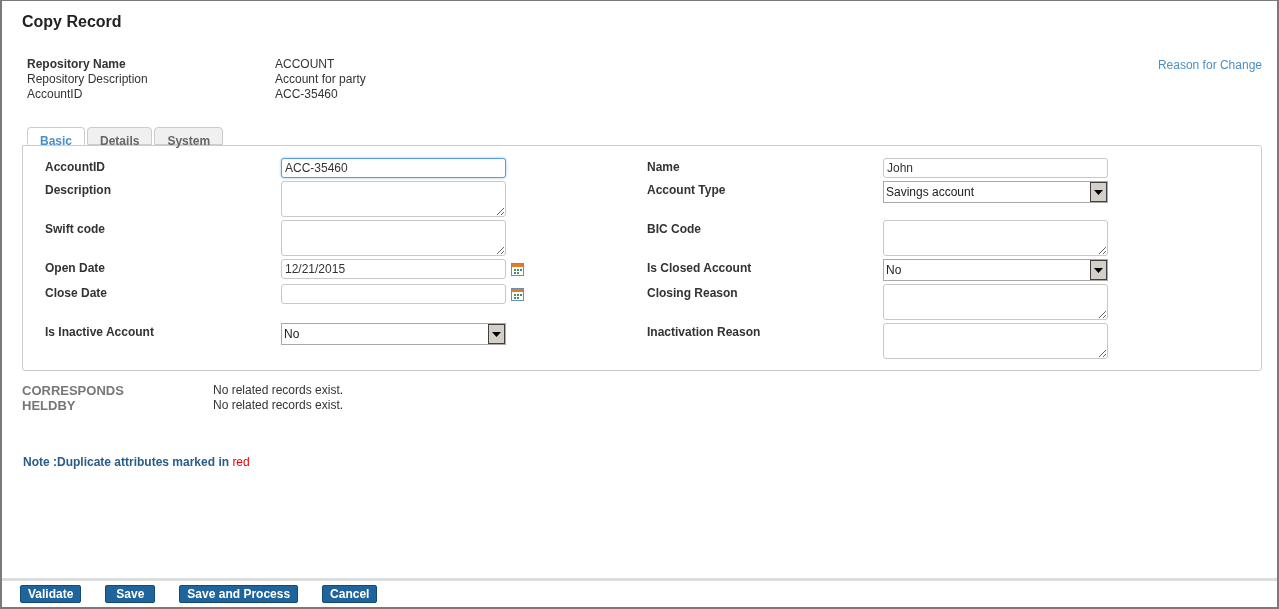  I want to click on action-button: Validate, so click(51, 594).